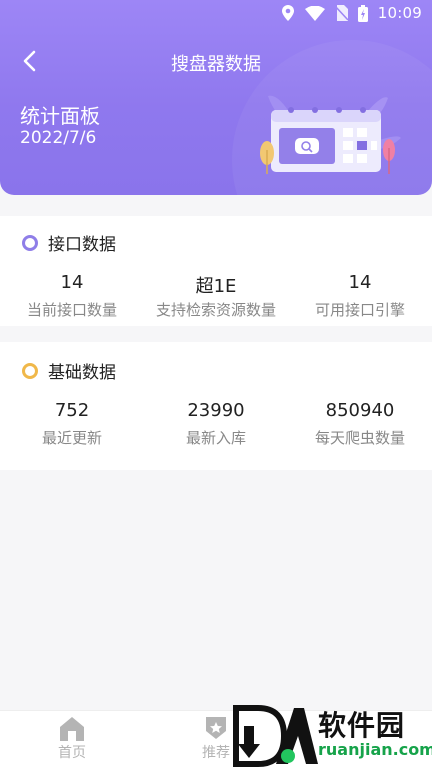 This screenshot has height=768, width=432. Describe the element at coordinates (216, 64) in the screenshot. I see `page-title: 搜盘器数据` at that location.